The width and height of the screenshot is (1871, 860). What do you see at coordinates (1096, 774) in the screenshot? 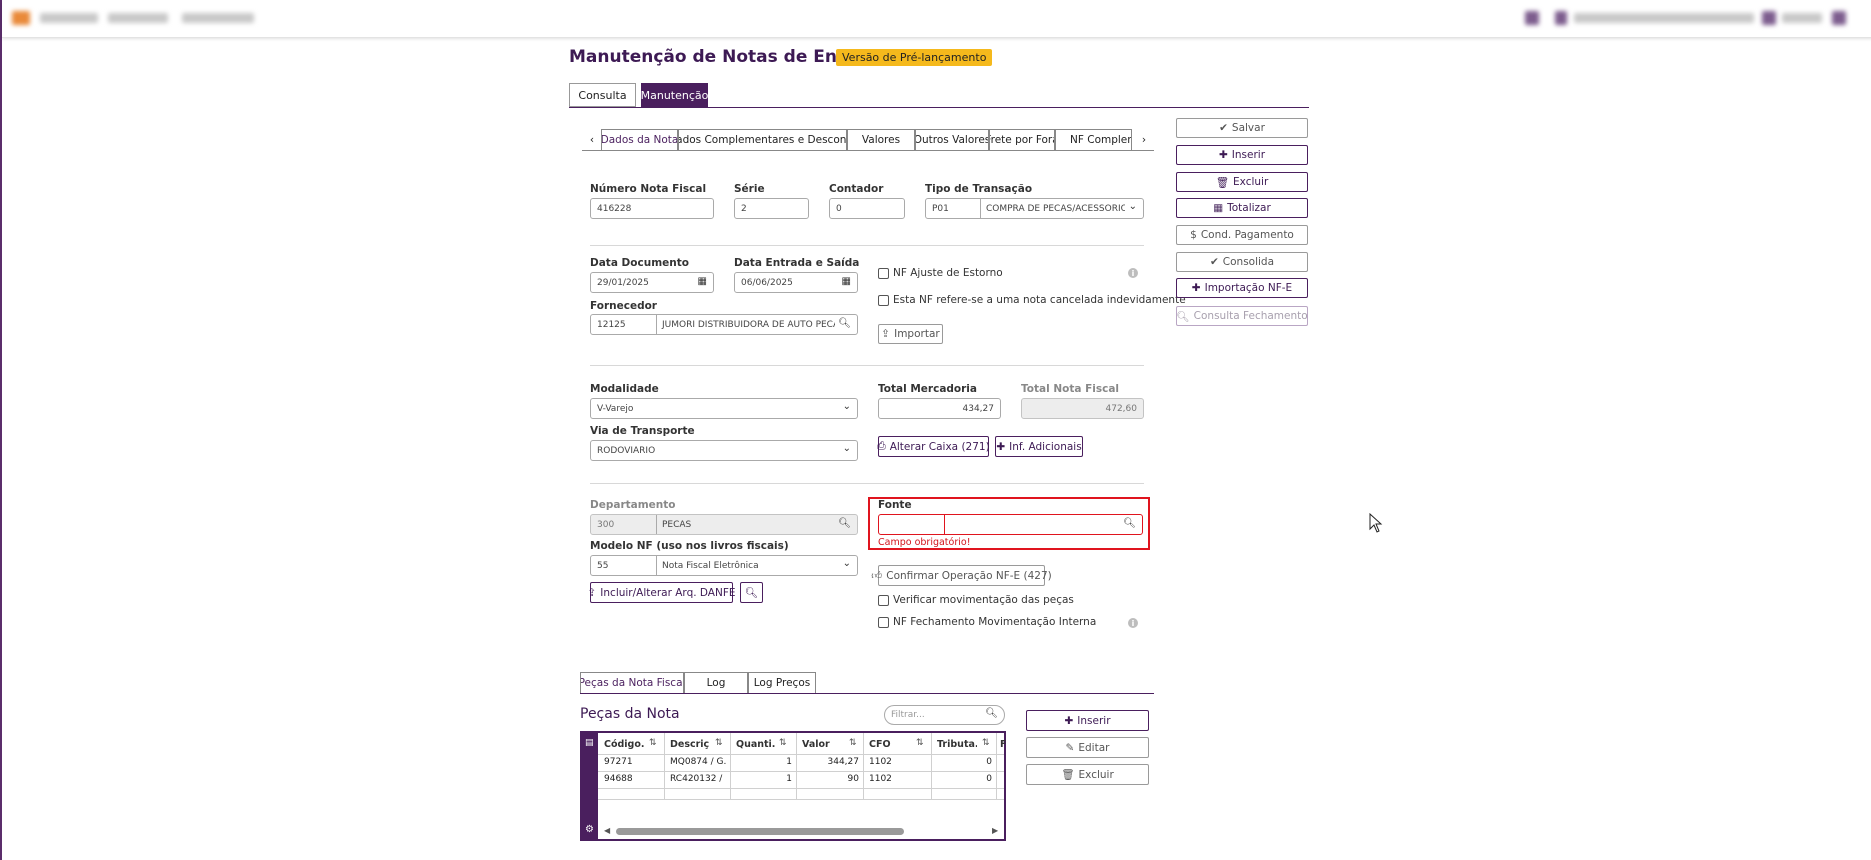
I see `pecas-excluir-label: Excluir` at bounding box center [1096, 774].